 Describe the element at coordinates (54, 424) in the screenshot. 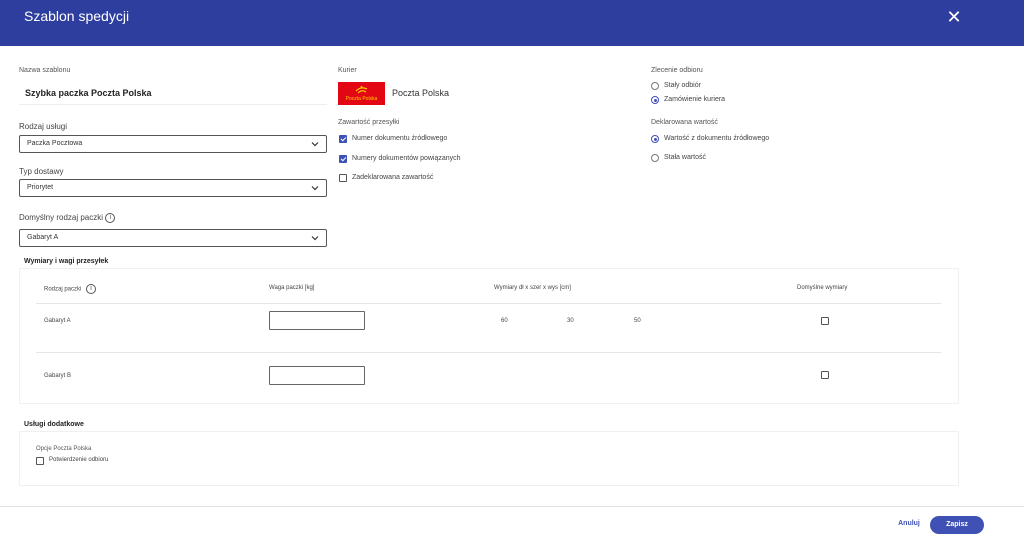

I see `extra-section-title: Usługi dodatkowe` at that location.